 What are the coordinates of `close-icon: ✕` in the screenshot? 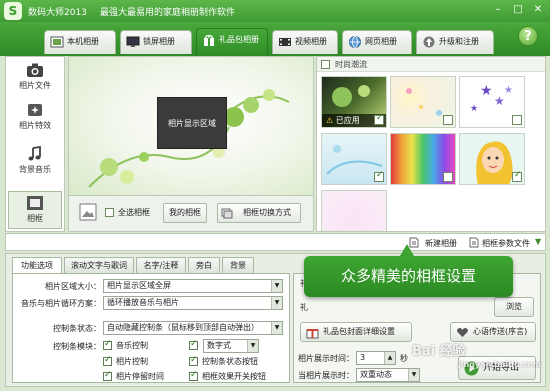 It's located at (538, 10).